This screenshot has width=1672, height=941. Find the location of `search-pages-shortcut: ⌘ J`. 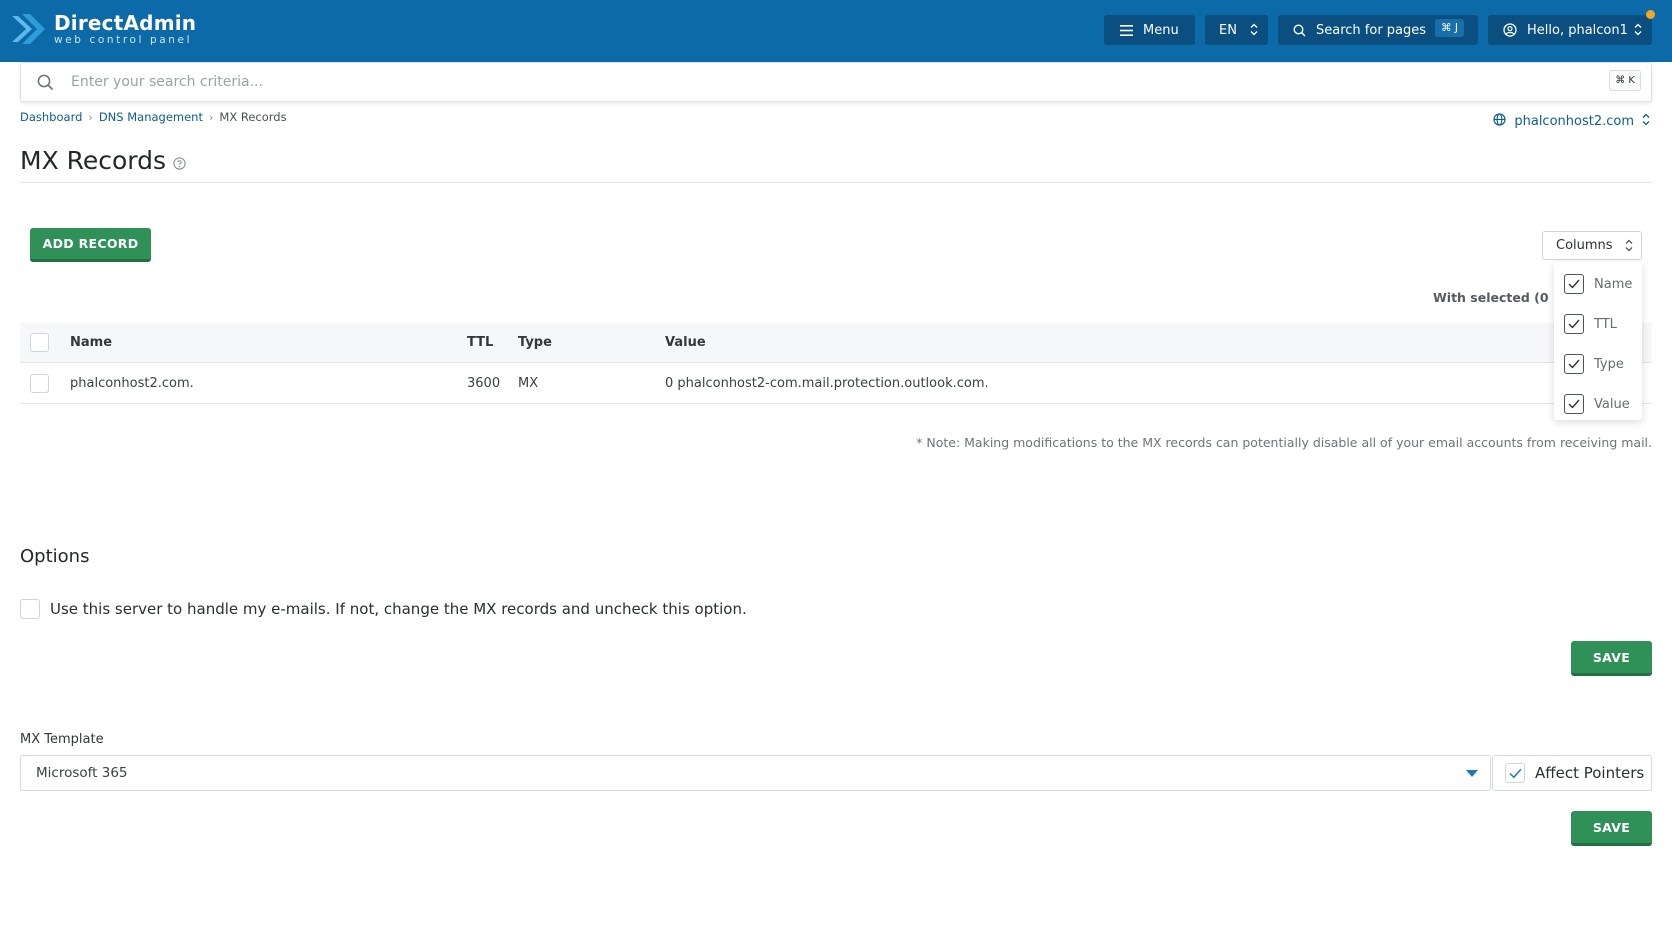

search-pages-shortcut: ⌘ J is located at coordinates (1449, 28).